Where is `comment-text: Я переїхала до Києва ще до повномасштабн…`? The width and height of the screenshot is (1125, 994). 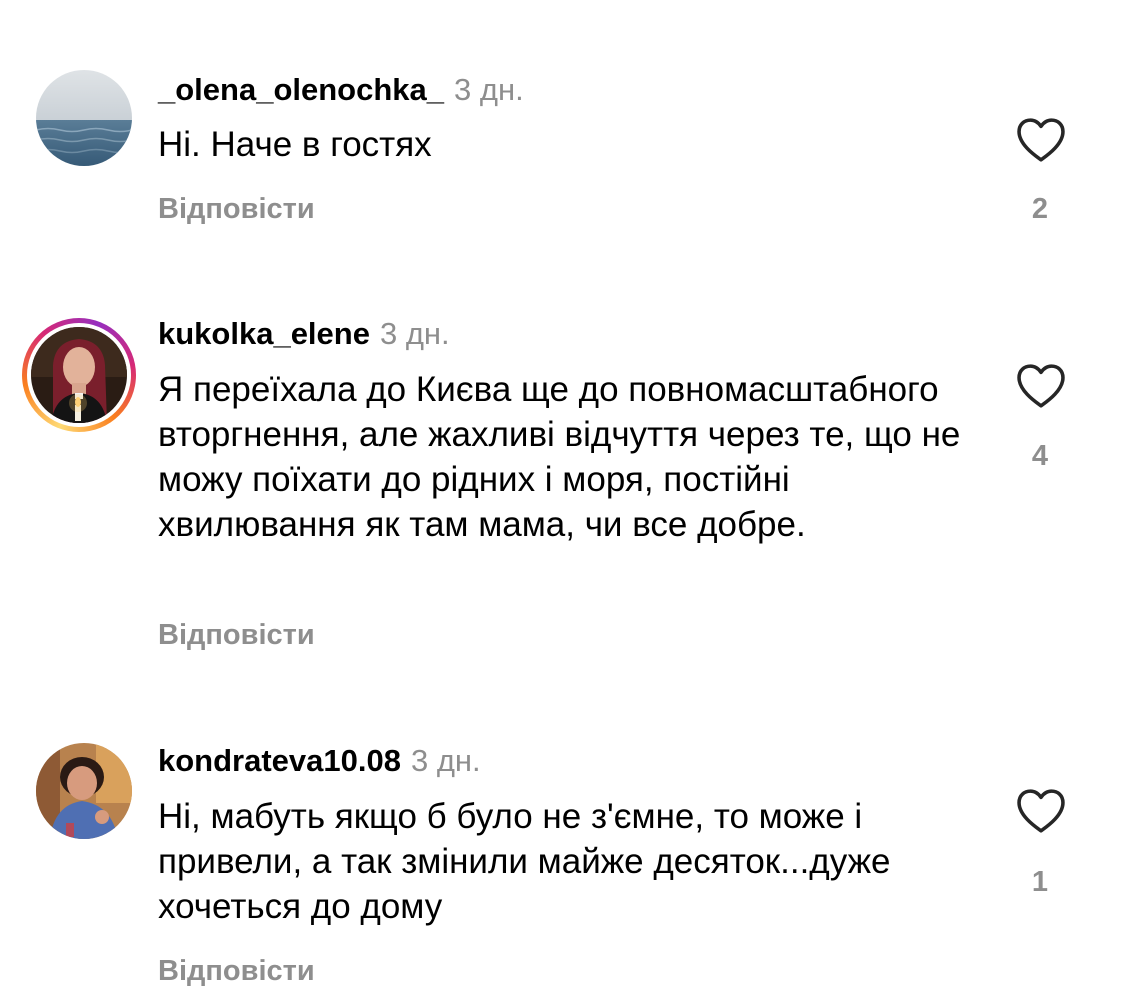 comment-text: Я переїхала до Києва ще до повномасштабн… is located at coordinates (559, 457).